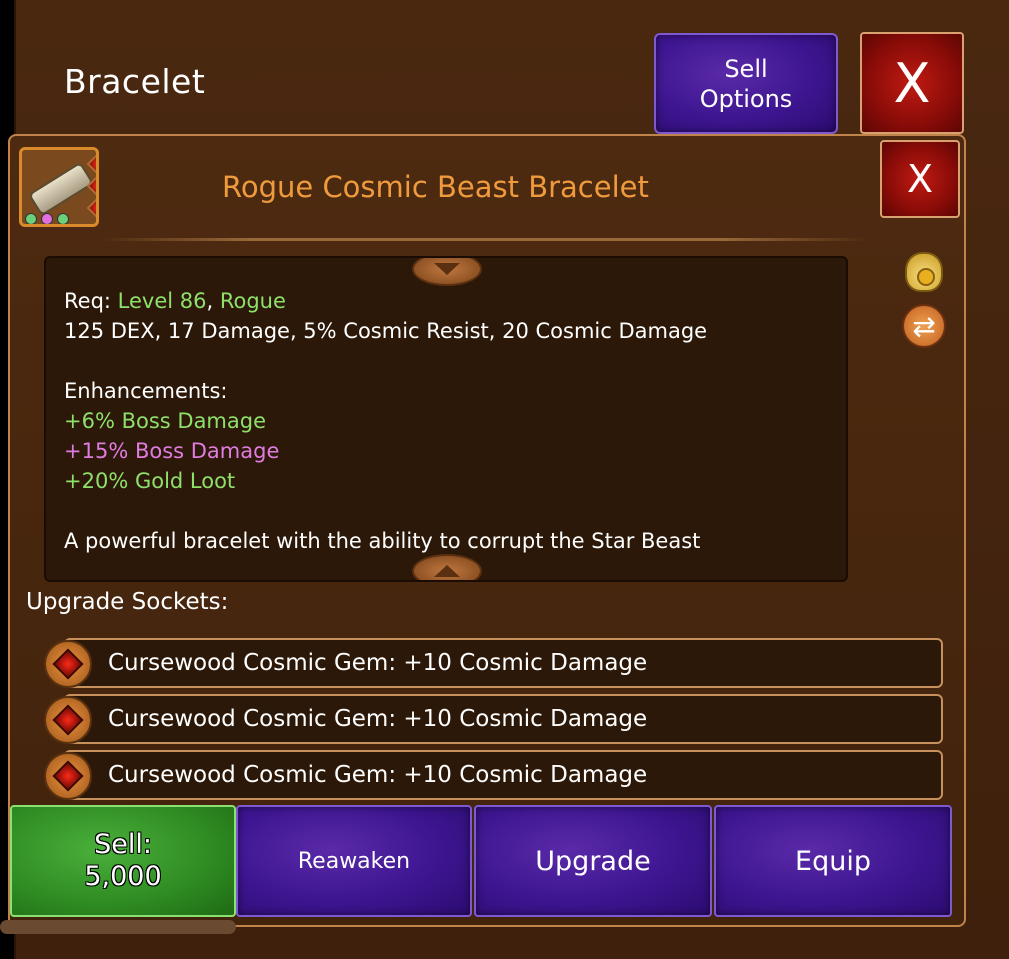 The width and height of the screenshot is (1009, 959). What do you see at coordinates (127, 602) in the screenshot?
I see `upgrade-sockets-label: Upgrade Sockets:` at bounding box center [127, 602].